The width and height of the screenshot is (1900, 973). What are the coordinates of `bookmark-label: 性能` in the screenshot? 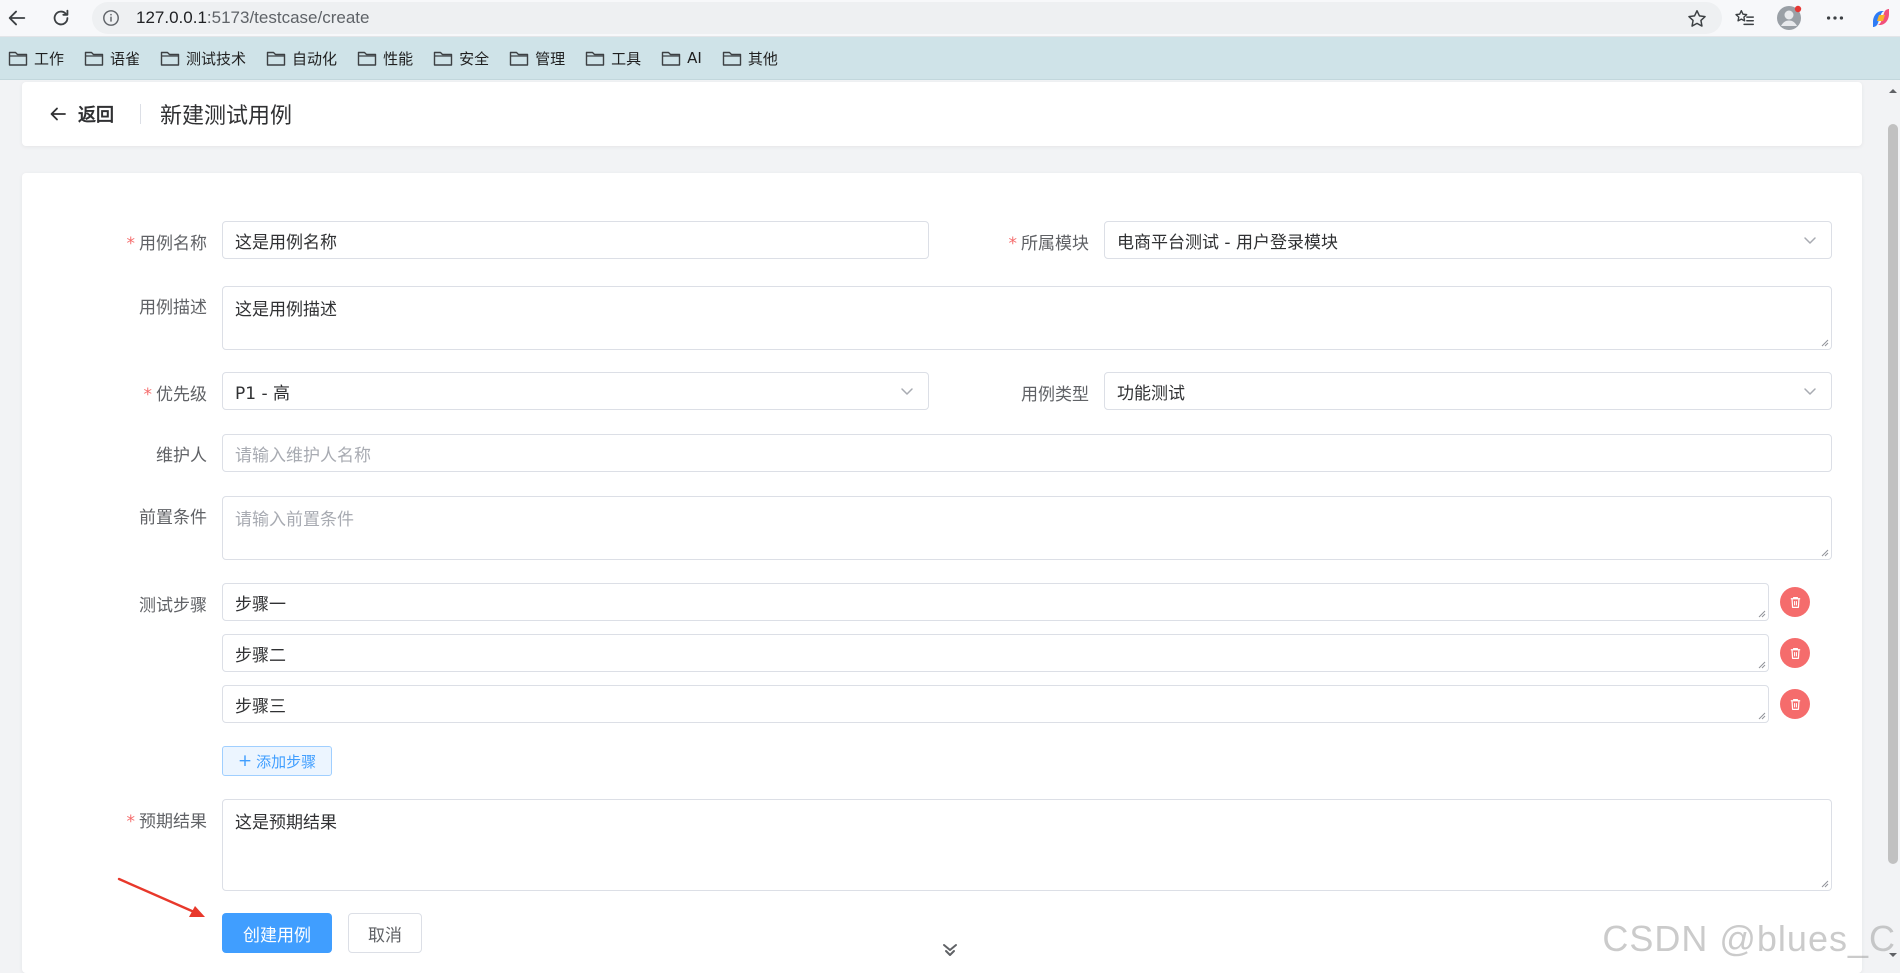 It's located at (398, 58).